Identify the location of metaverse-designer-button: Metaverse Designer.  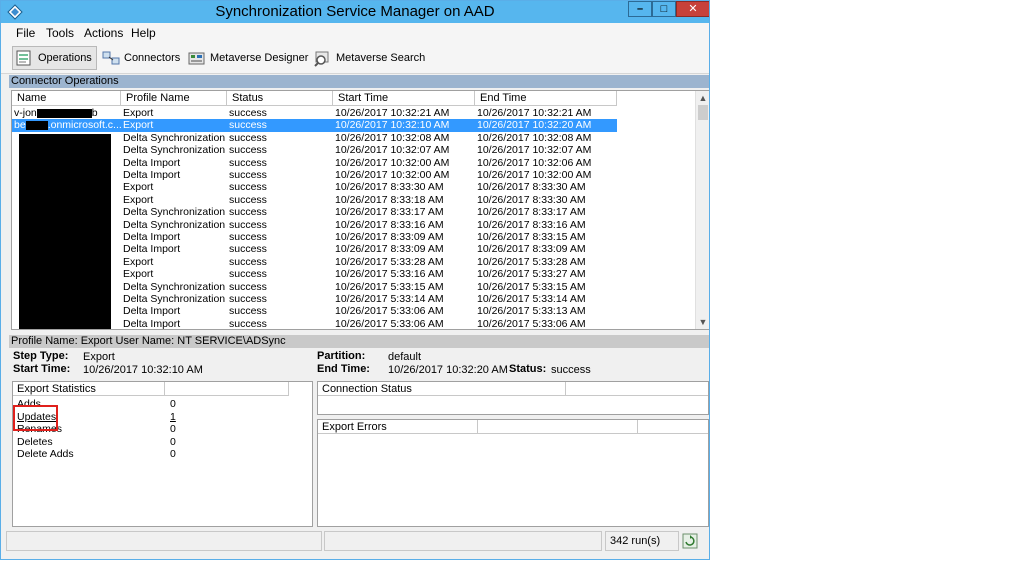
(247, 58).